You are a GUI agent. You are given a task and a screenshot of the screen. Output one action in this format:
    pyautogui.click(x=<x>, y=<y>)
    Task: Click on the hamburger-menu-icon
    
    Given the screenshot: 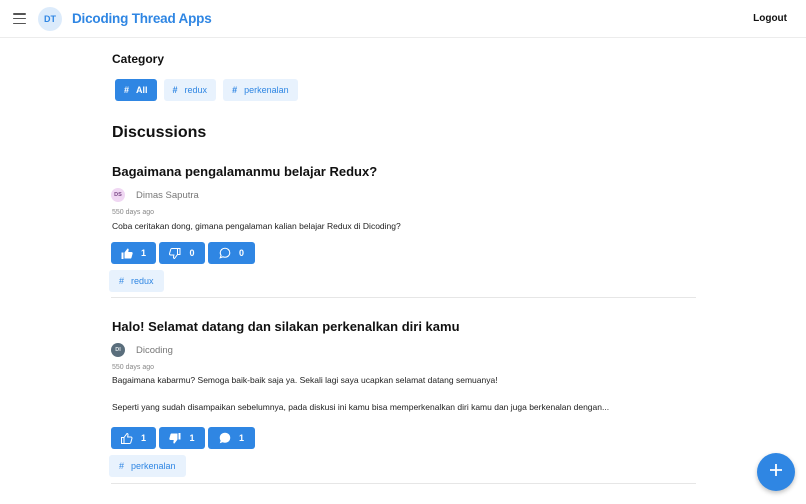 What is the action you would take?
    pyautogui.click(x=19, y=18)
    